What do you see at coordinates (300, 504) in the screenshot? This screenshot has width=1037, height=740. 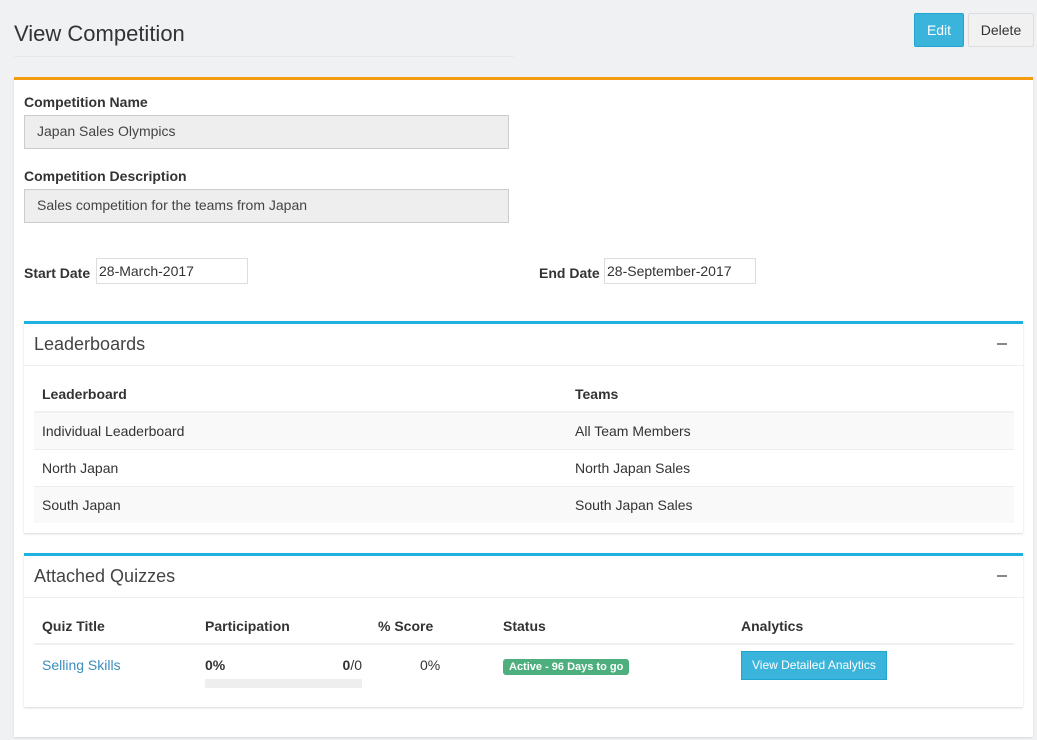 I see `leaderboard-cell: South Japan` at bounding box center [300, 504].